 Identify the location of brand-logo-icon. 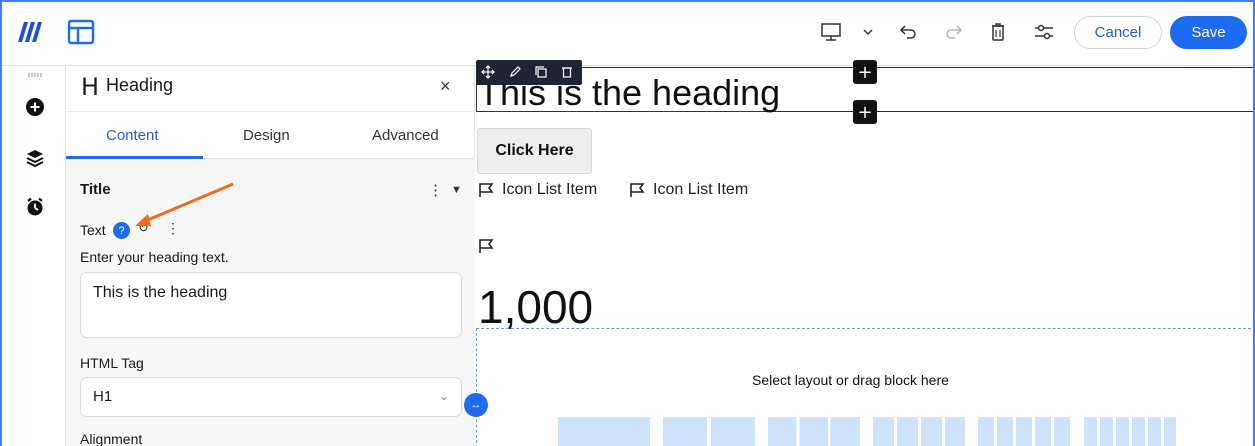
(30, 32).